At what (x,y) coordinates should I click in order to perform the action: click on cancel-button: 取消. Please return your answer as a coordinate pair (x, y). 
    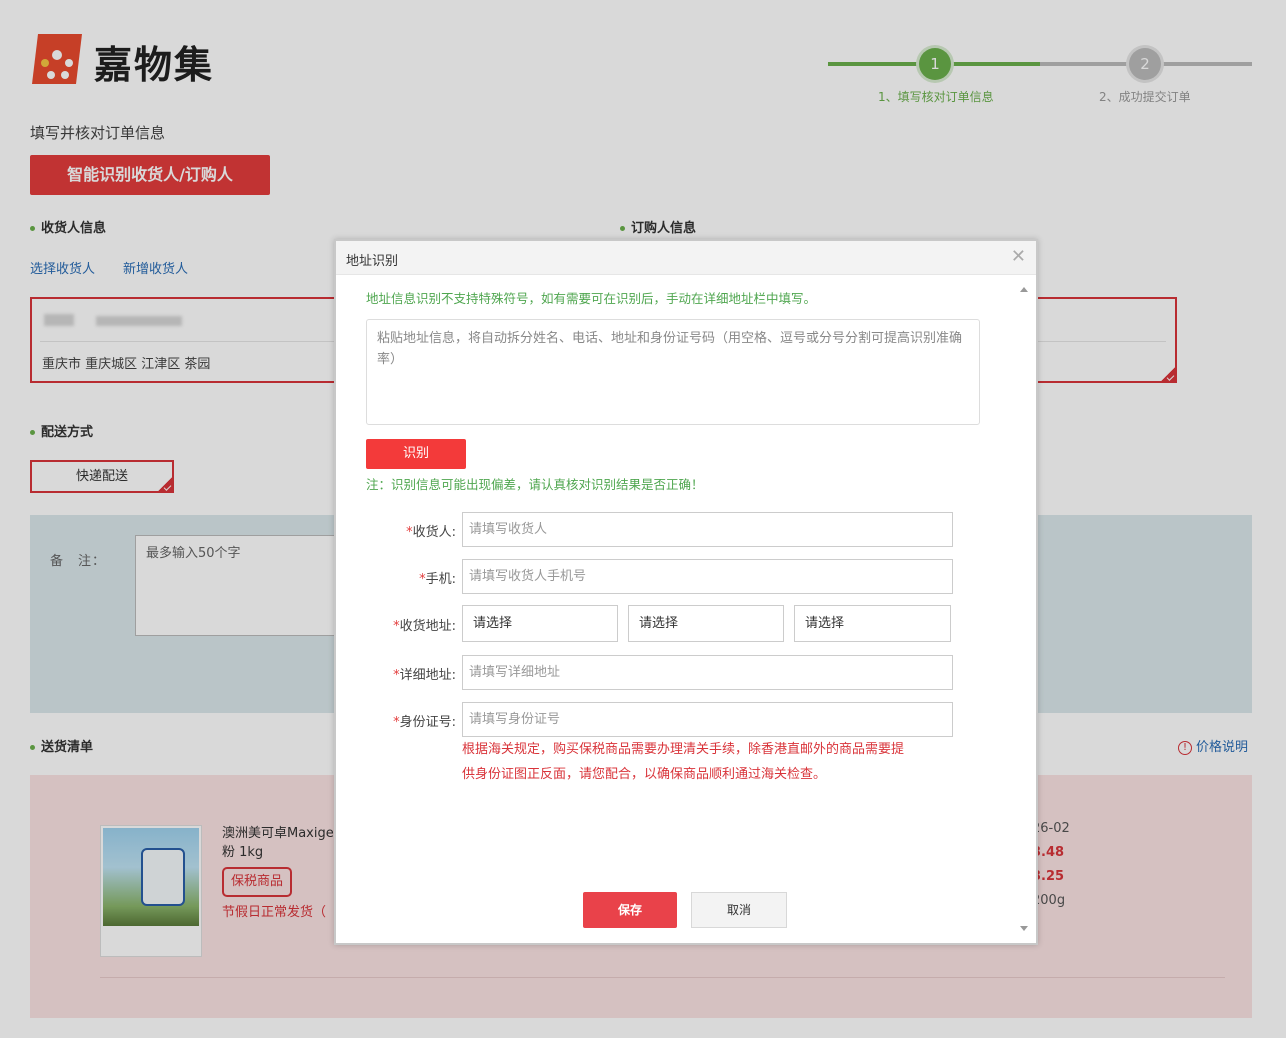
    Looking at the image, I should click on (739, 910).